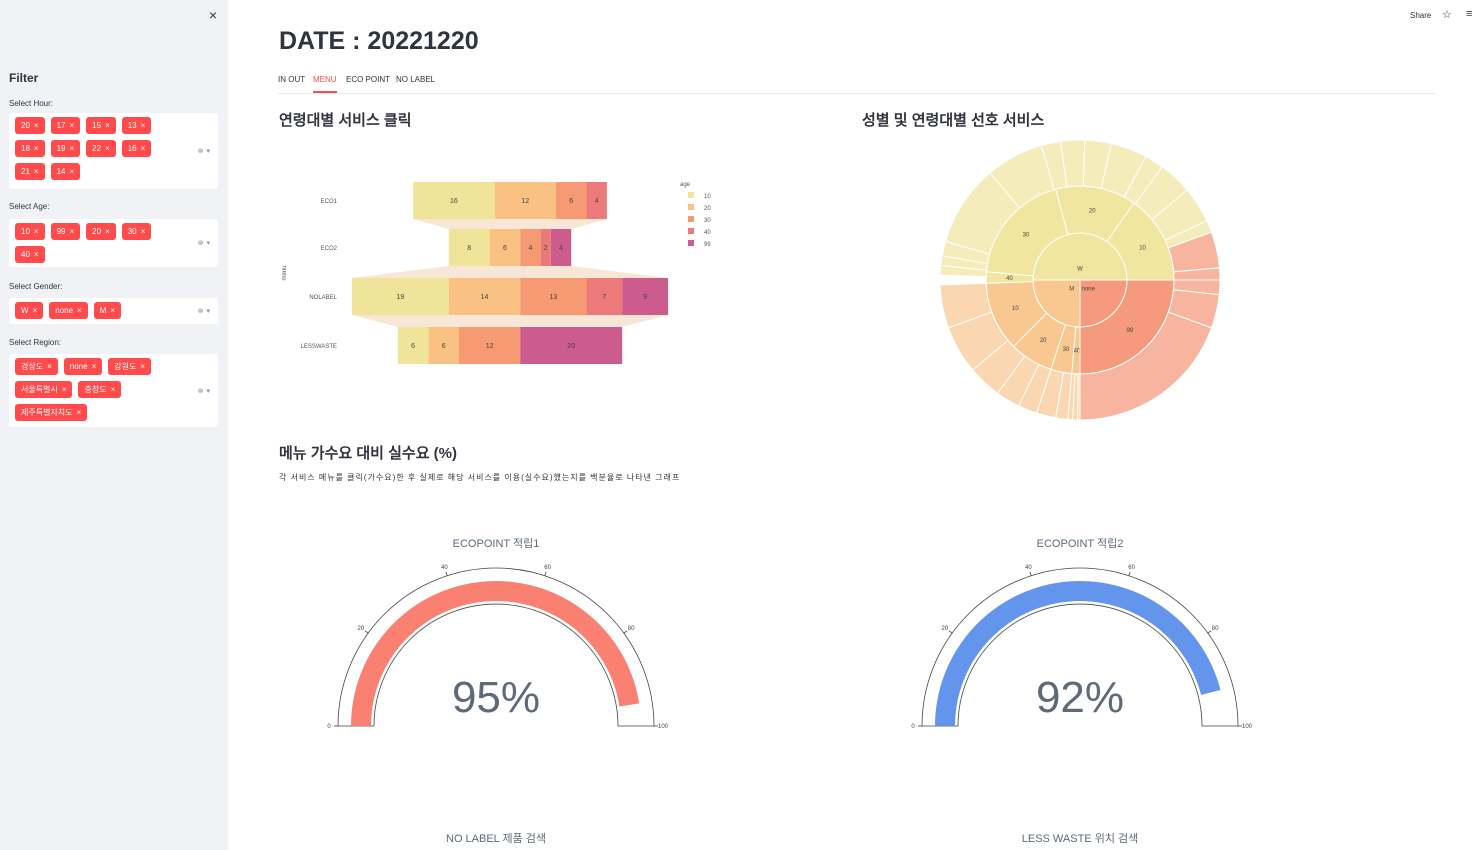 The width and height of the screenshot is (1483, 850). Describe the element at coordinates (101, 148) in the screenshot. I see `filter-tag: 22 ×` at that location.